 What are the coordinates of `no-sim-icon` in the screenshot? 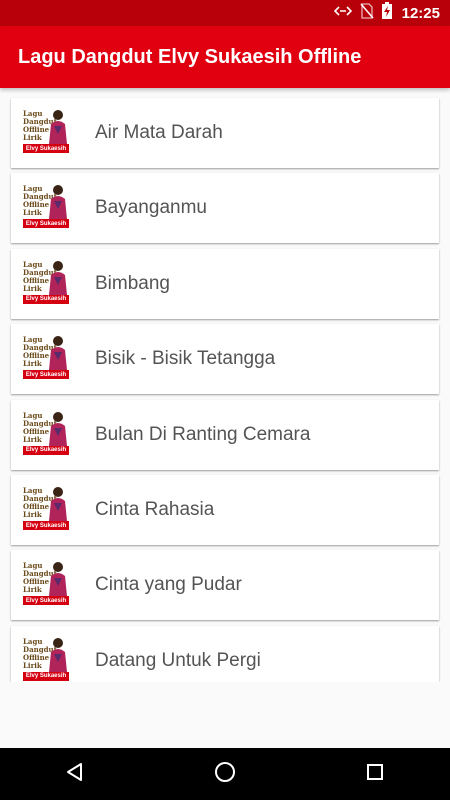 It's located at (367, 13).